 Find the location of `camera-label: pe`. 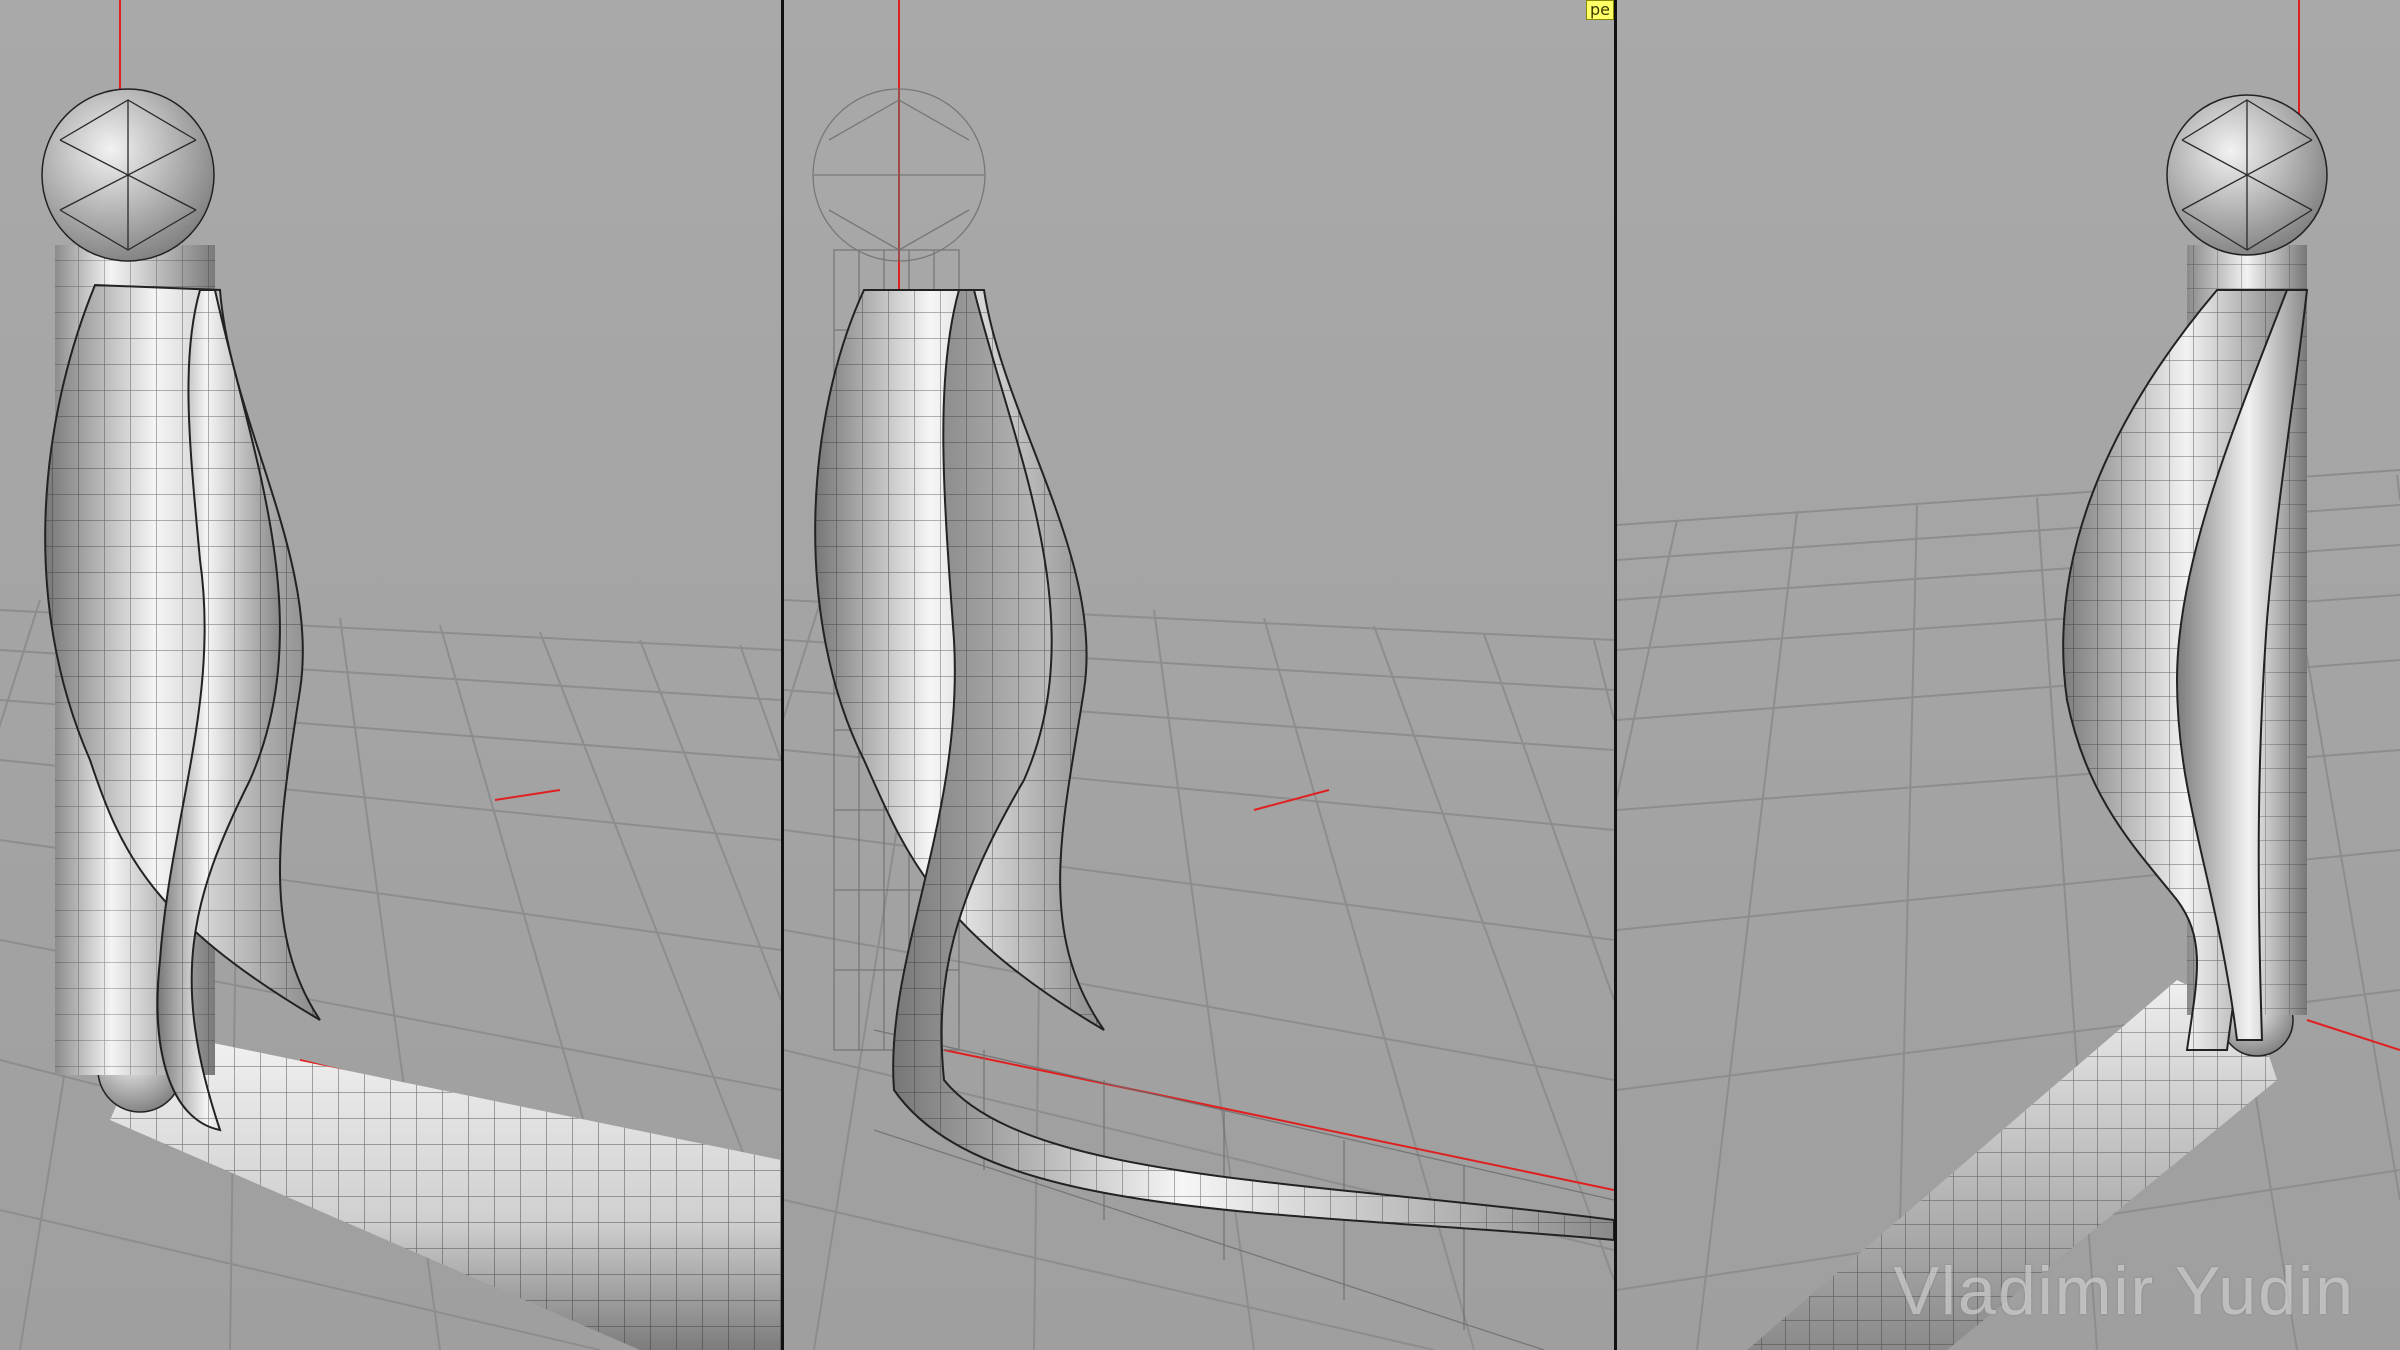

camera-label: pe is located at coordinates (1600, 10).